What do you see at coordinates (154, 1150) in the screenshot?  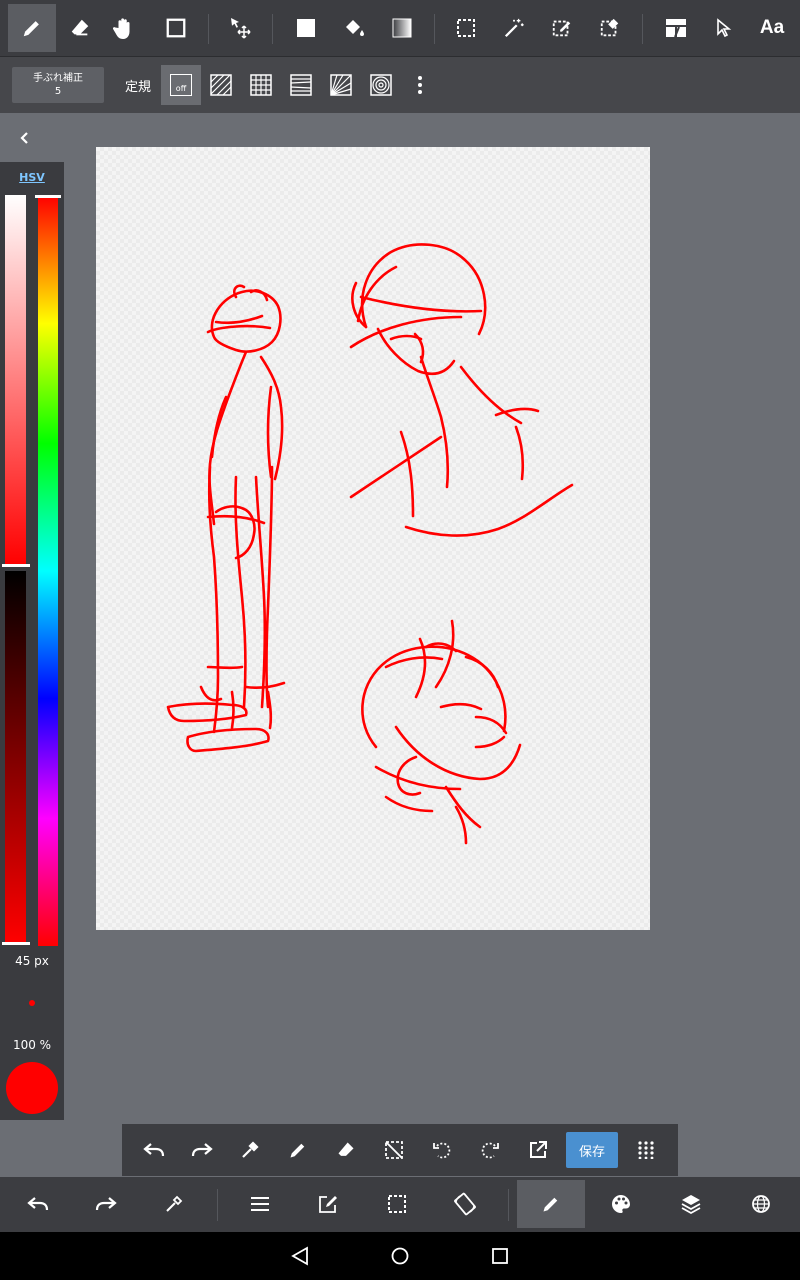 I see `quick-undo-button` at bounding box center [154, 1150].